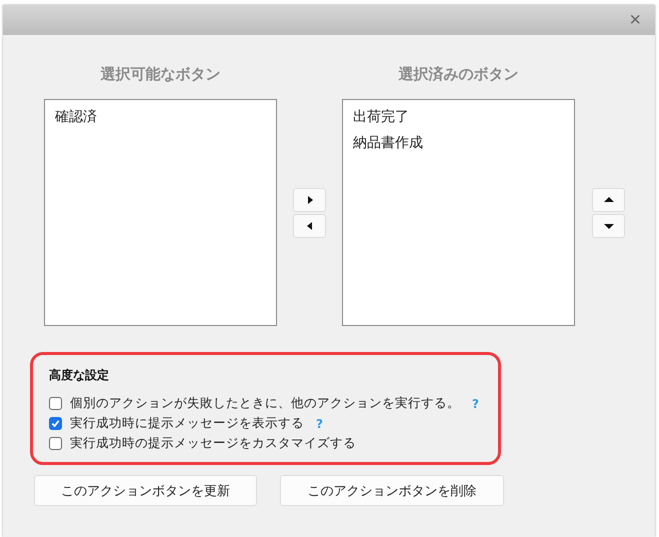 The image size is (659, 537). What do you see at coordinates (160, 212) in the screenshot?
I see `button-list: 確認済` at bounding box center [160, 212].